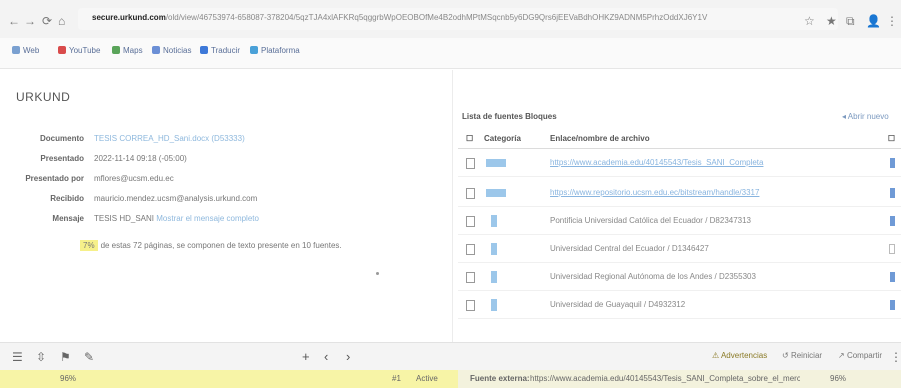  What do you see at coordinates (204, 50) in the screenshot?
I see `translate-icon` at bounding box center [204, 50].